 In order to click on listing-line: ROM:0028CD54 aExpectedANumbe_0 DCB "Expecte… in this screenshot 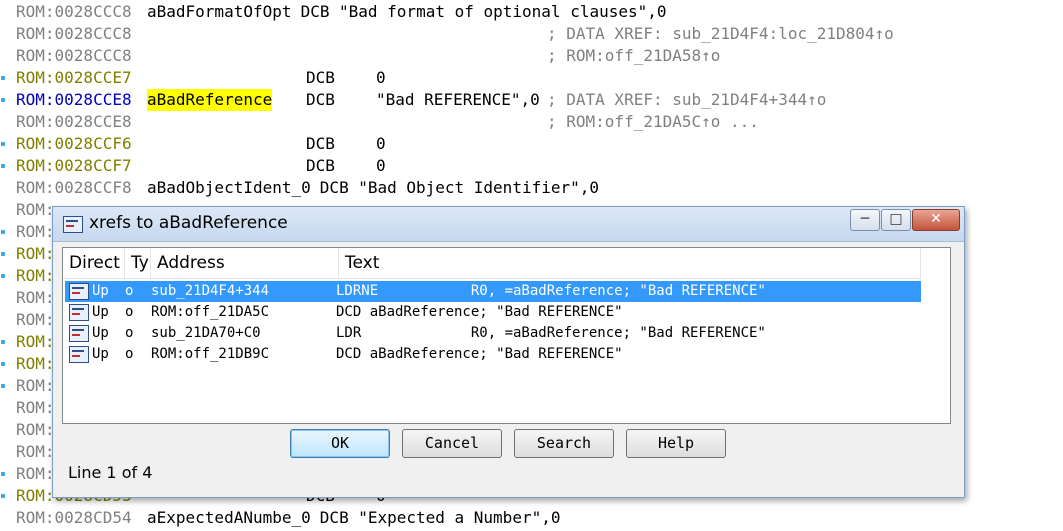, I will do `click(531, 518)`.